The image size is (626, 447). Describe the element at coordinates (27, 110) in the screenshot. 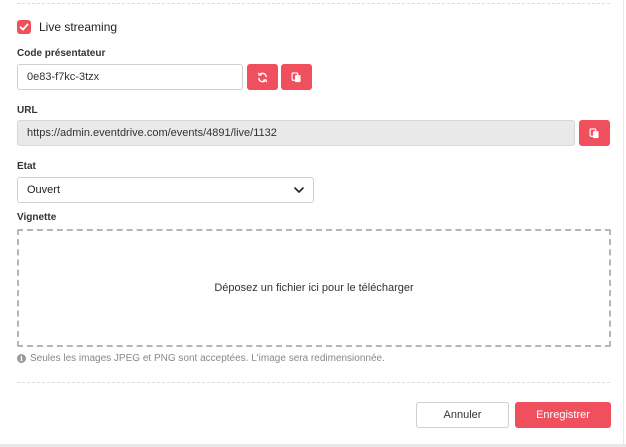

I see `url-label: URL` at that location.